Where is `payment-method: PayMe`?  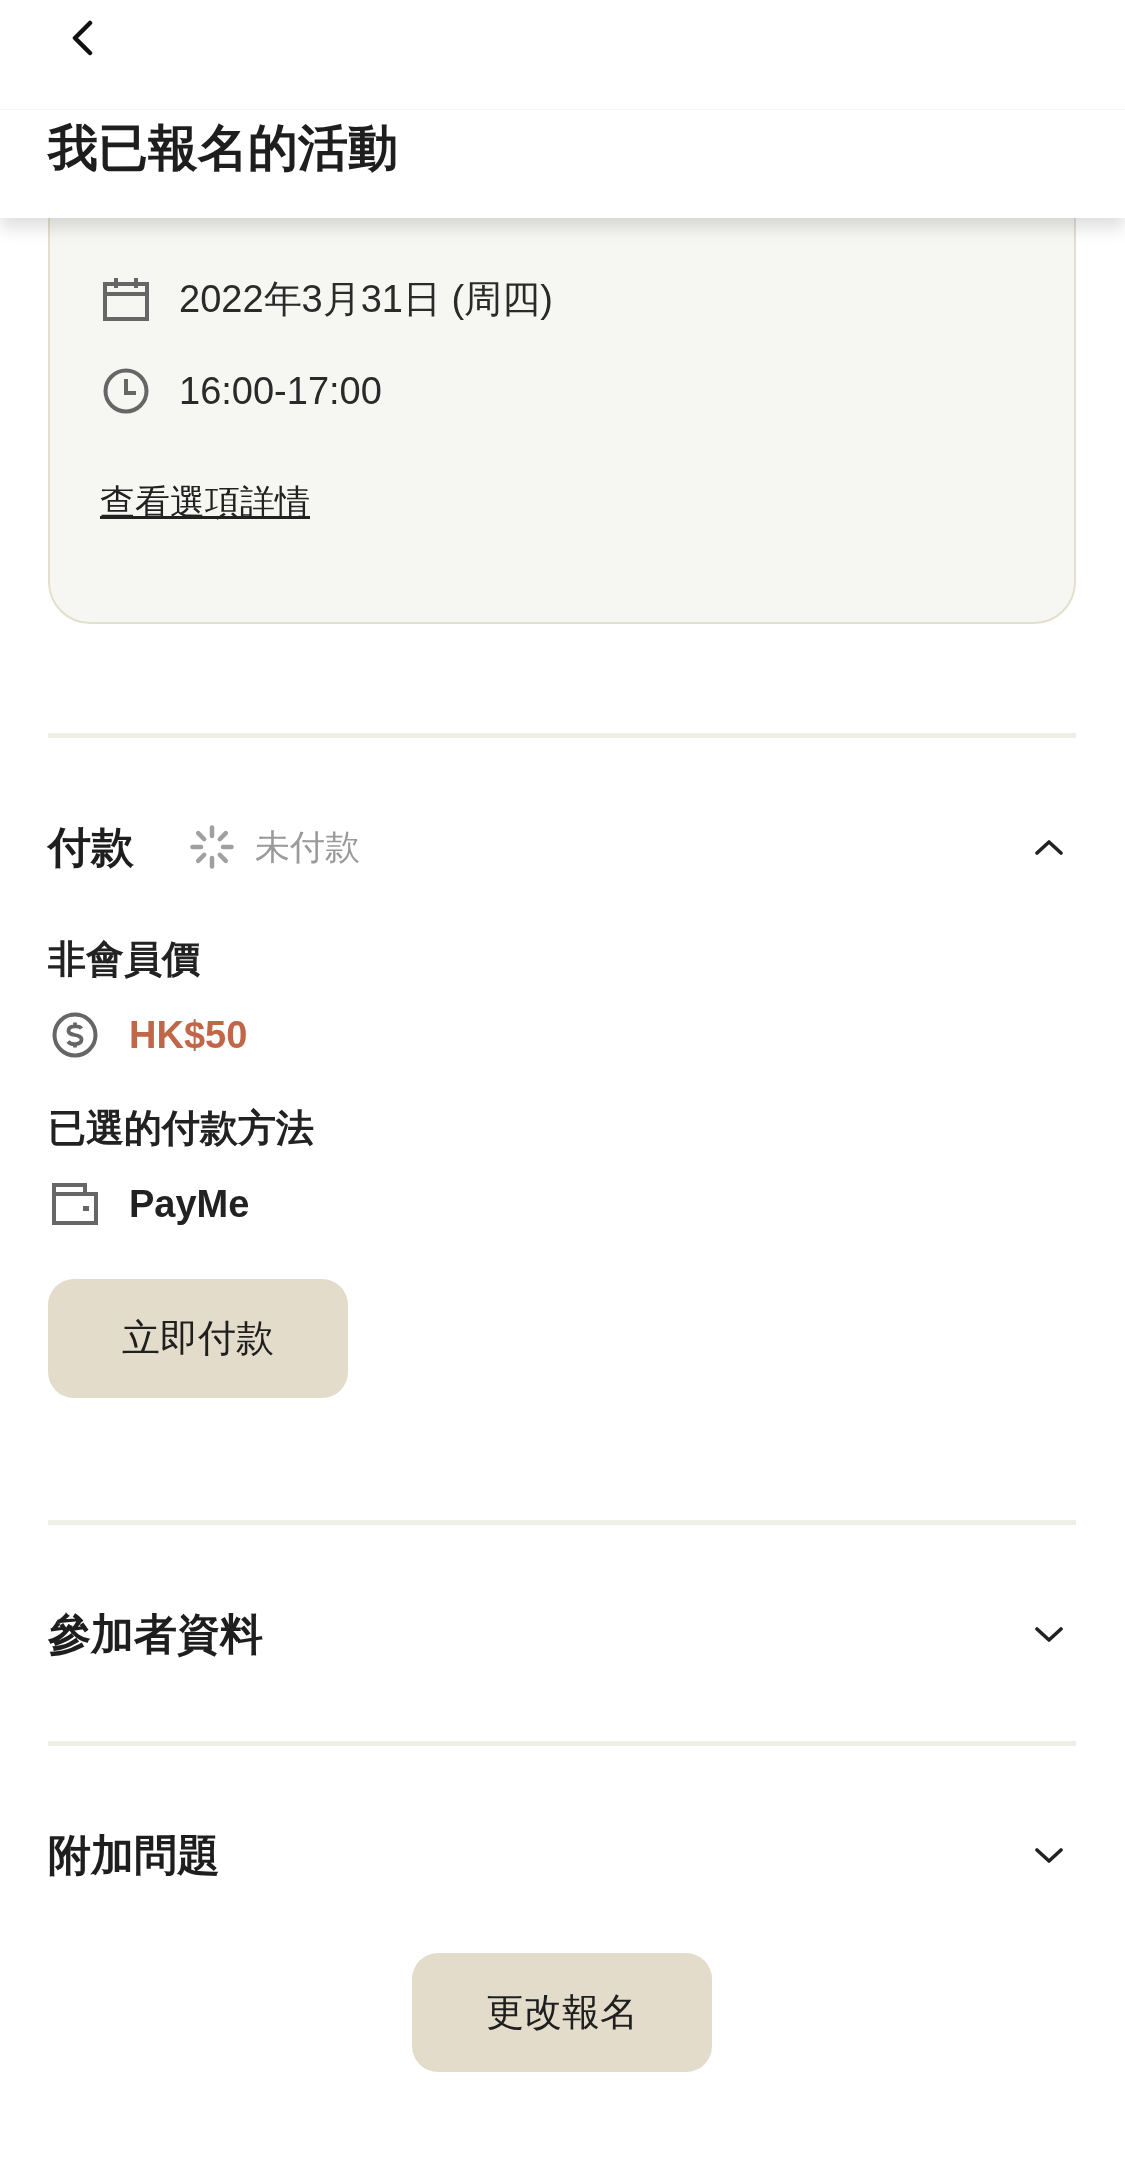
payment-method: PayMe is located at coordinates (189, 1204).